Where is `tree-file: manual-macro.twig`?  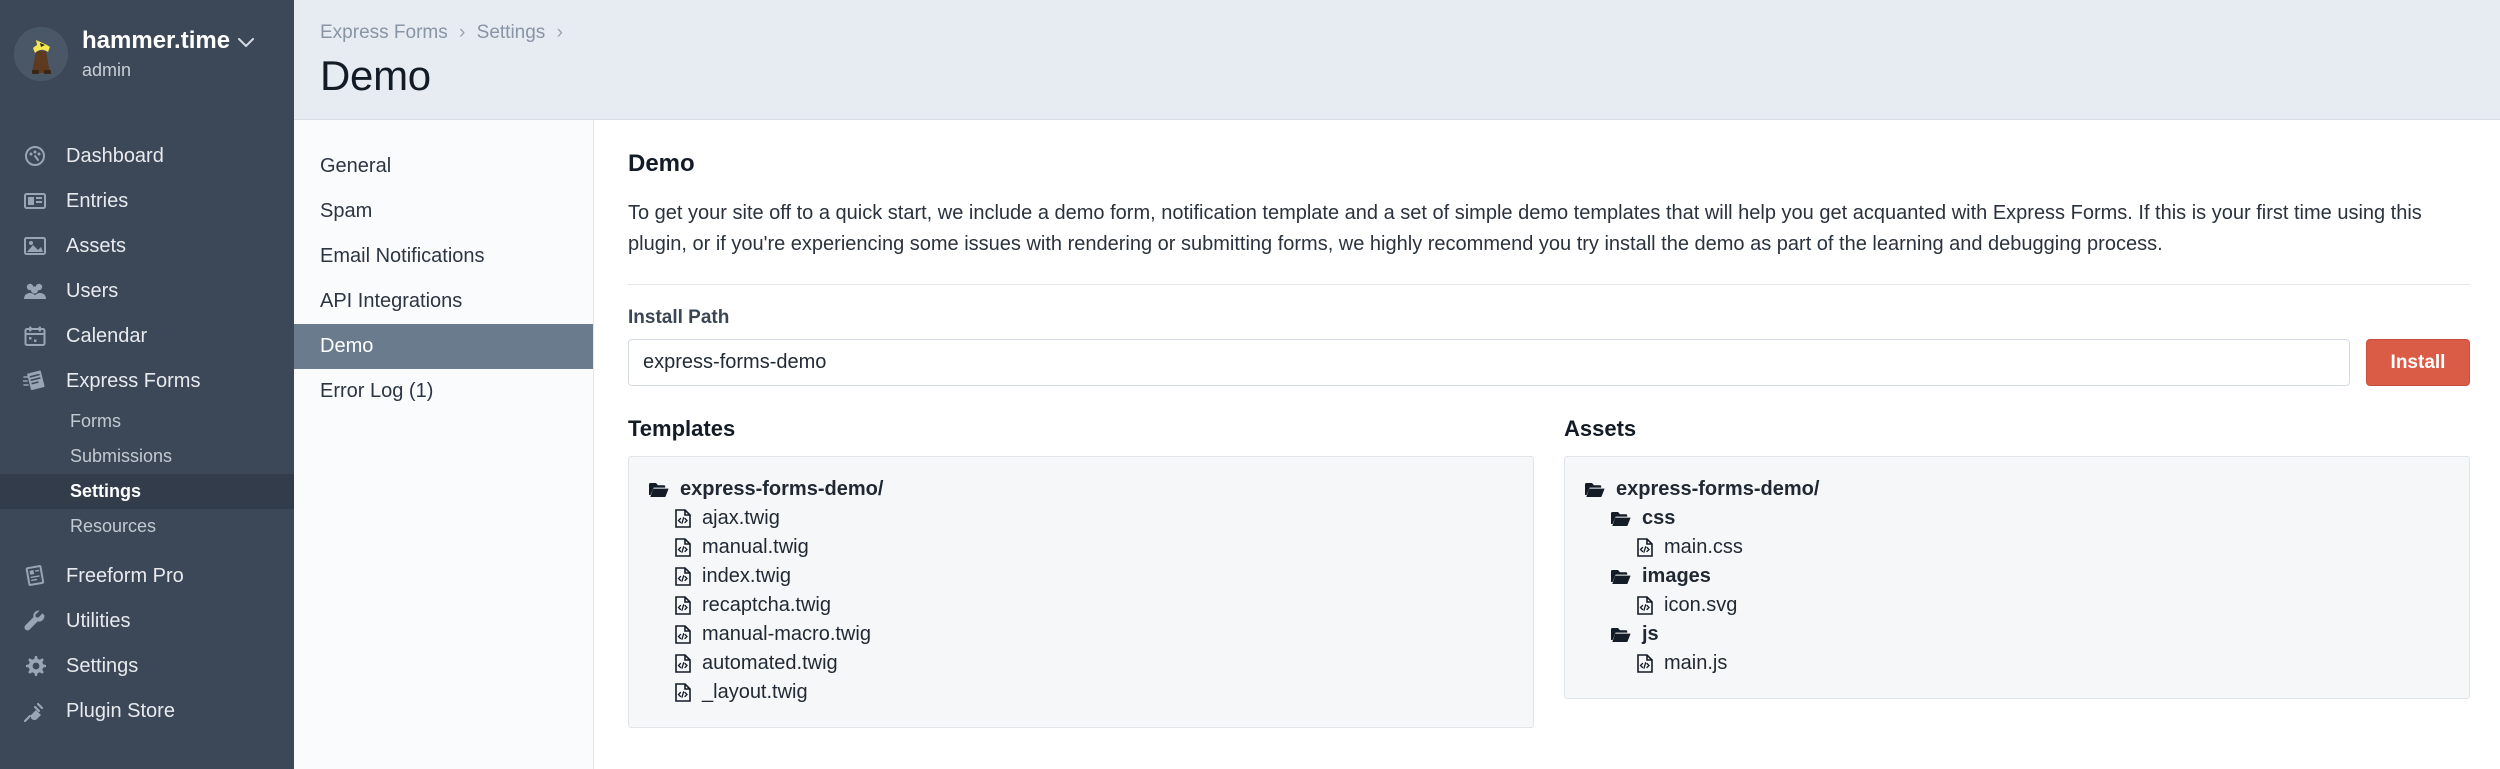 tree-file: manual-macro.twig is located at coordinates (1081, 634).